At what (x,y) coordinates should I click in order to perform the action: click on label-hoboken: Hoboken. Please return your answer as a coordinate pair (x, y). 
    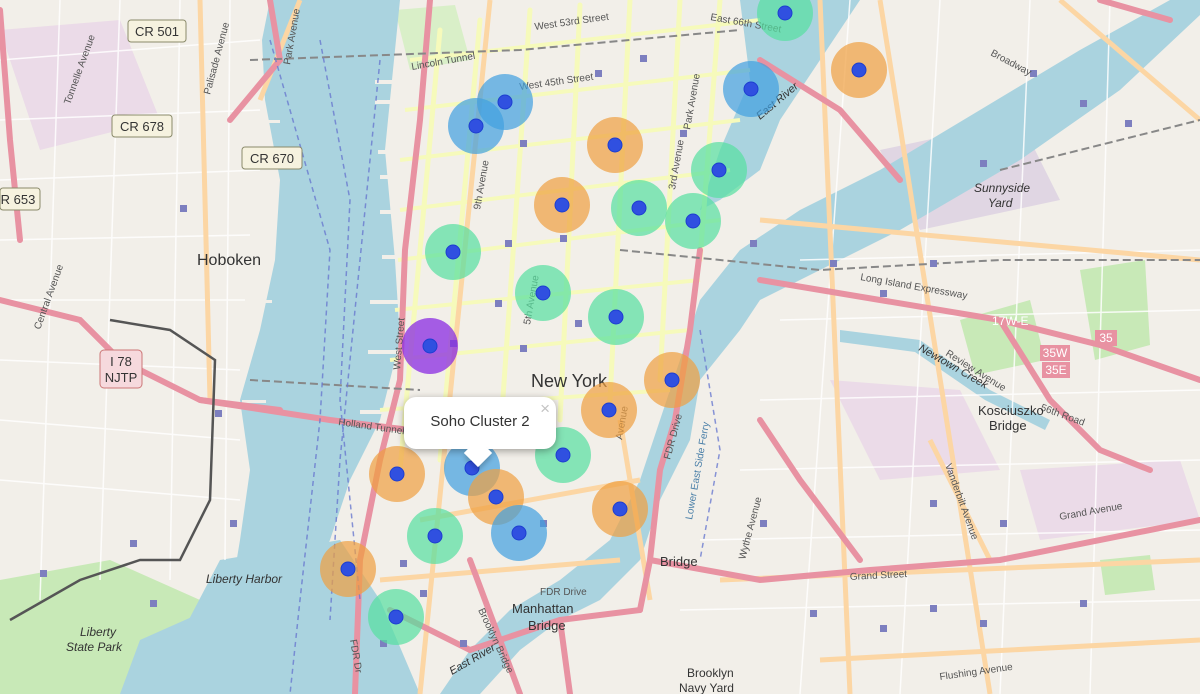
    Looking at the image, I should click on (229, 260).